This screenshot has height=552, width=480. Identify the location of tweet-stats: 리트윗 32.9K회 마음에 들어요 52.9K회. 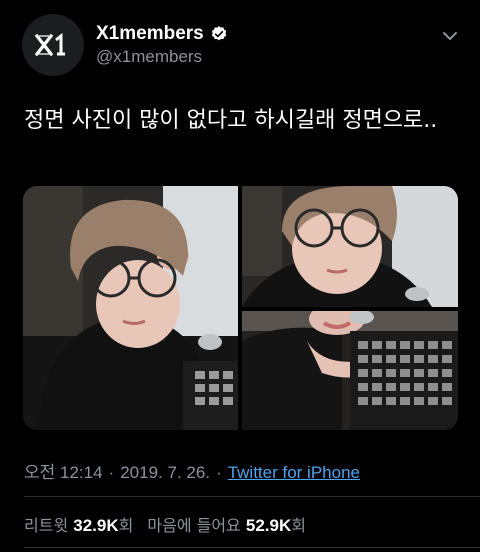
(165, 524).